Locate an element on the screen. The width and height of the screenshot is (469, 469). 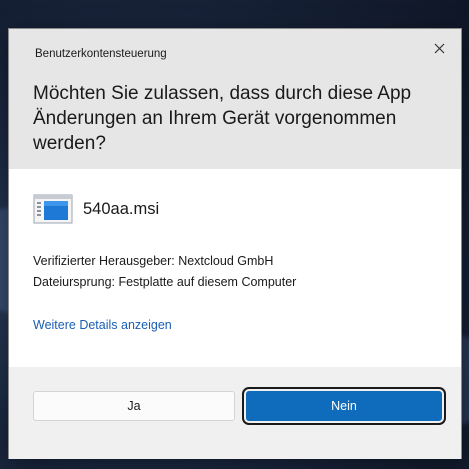
close-button is located at coordinates (439, 48).